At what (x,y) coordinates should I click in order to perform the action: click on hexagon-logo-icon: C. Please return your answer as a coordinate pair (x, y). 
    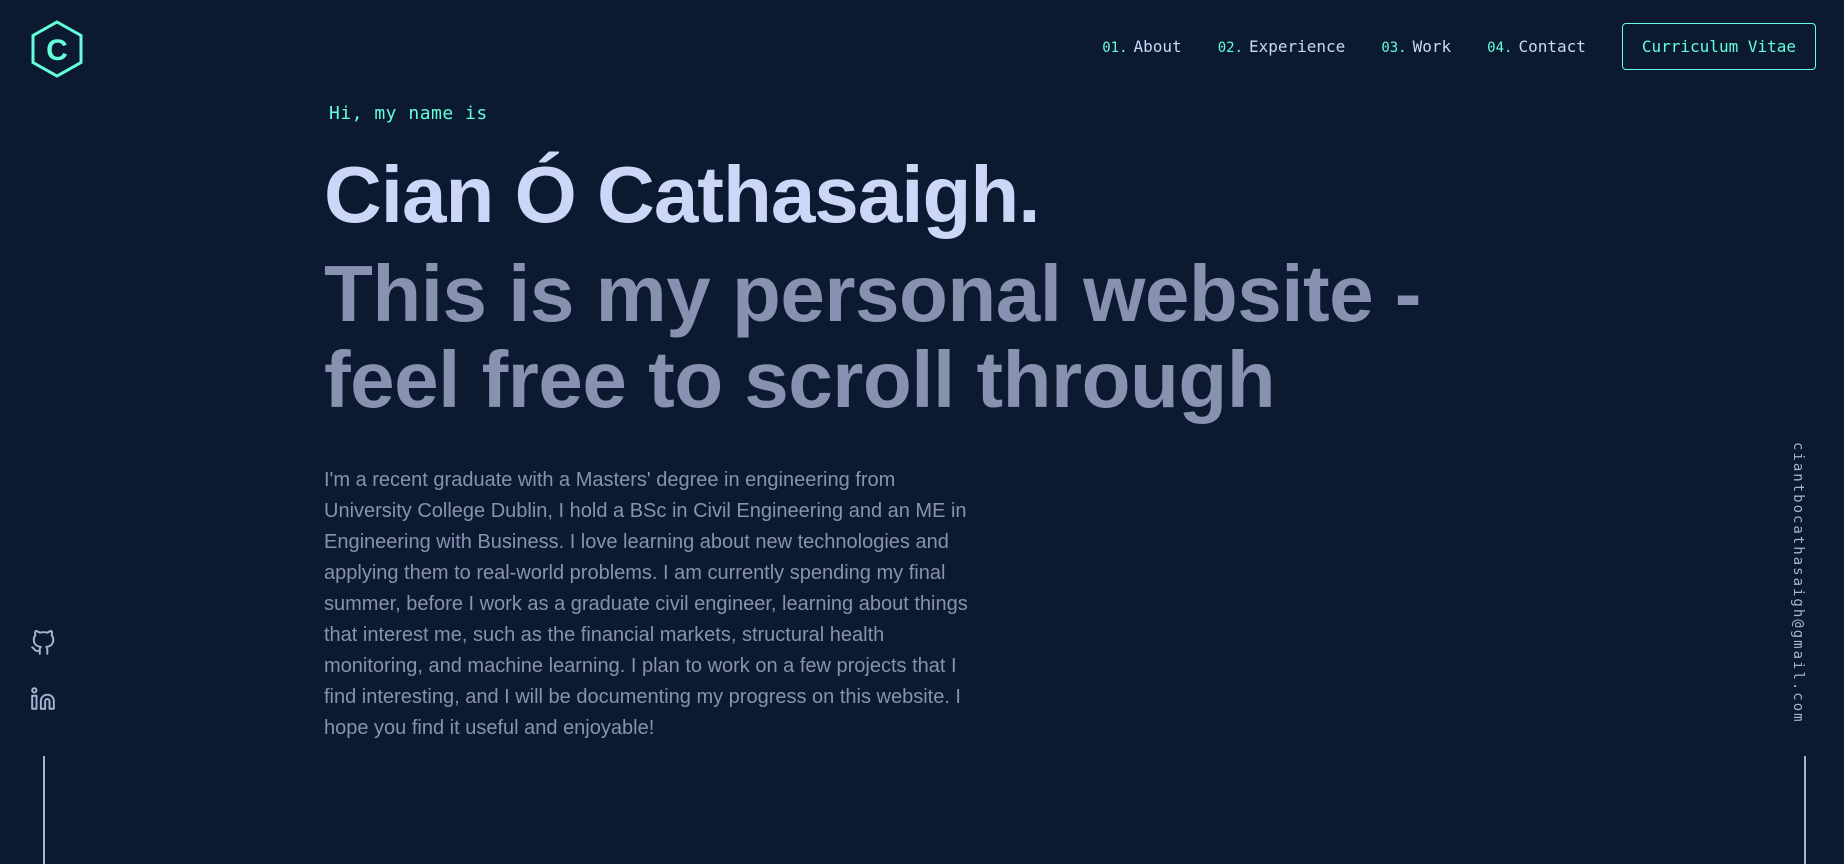
    Looking at the image, I should click on (57, 49).